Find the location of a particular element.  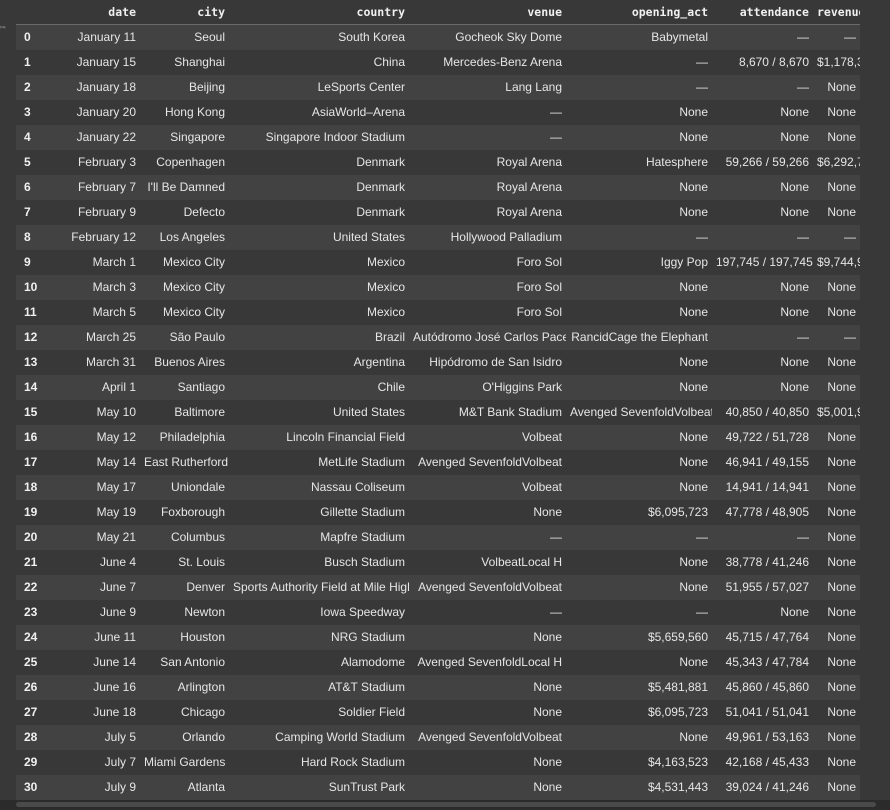

cell-country: AT&T Stadium is located at coordinates (366, 687).